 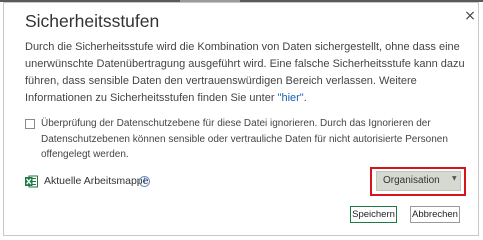 I want to click on privacy-level-value: Organisation, so click(x=411, y=180).